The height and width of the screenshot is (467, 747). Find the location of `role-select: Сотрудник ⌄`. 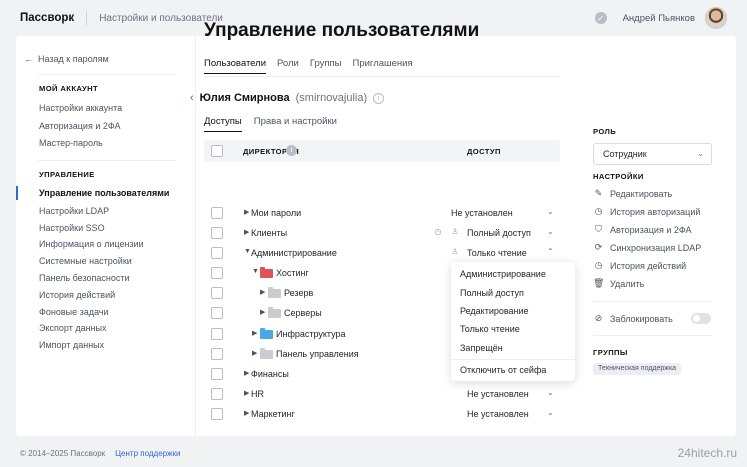

role-select: Сотрудник ⌄ is located at coordinates (652, 154).